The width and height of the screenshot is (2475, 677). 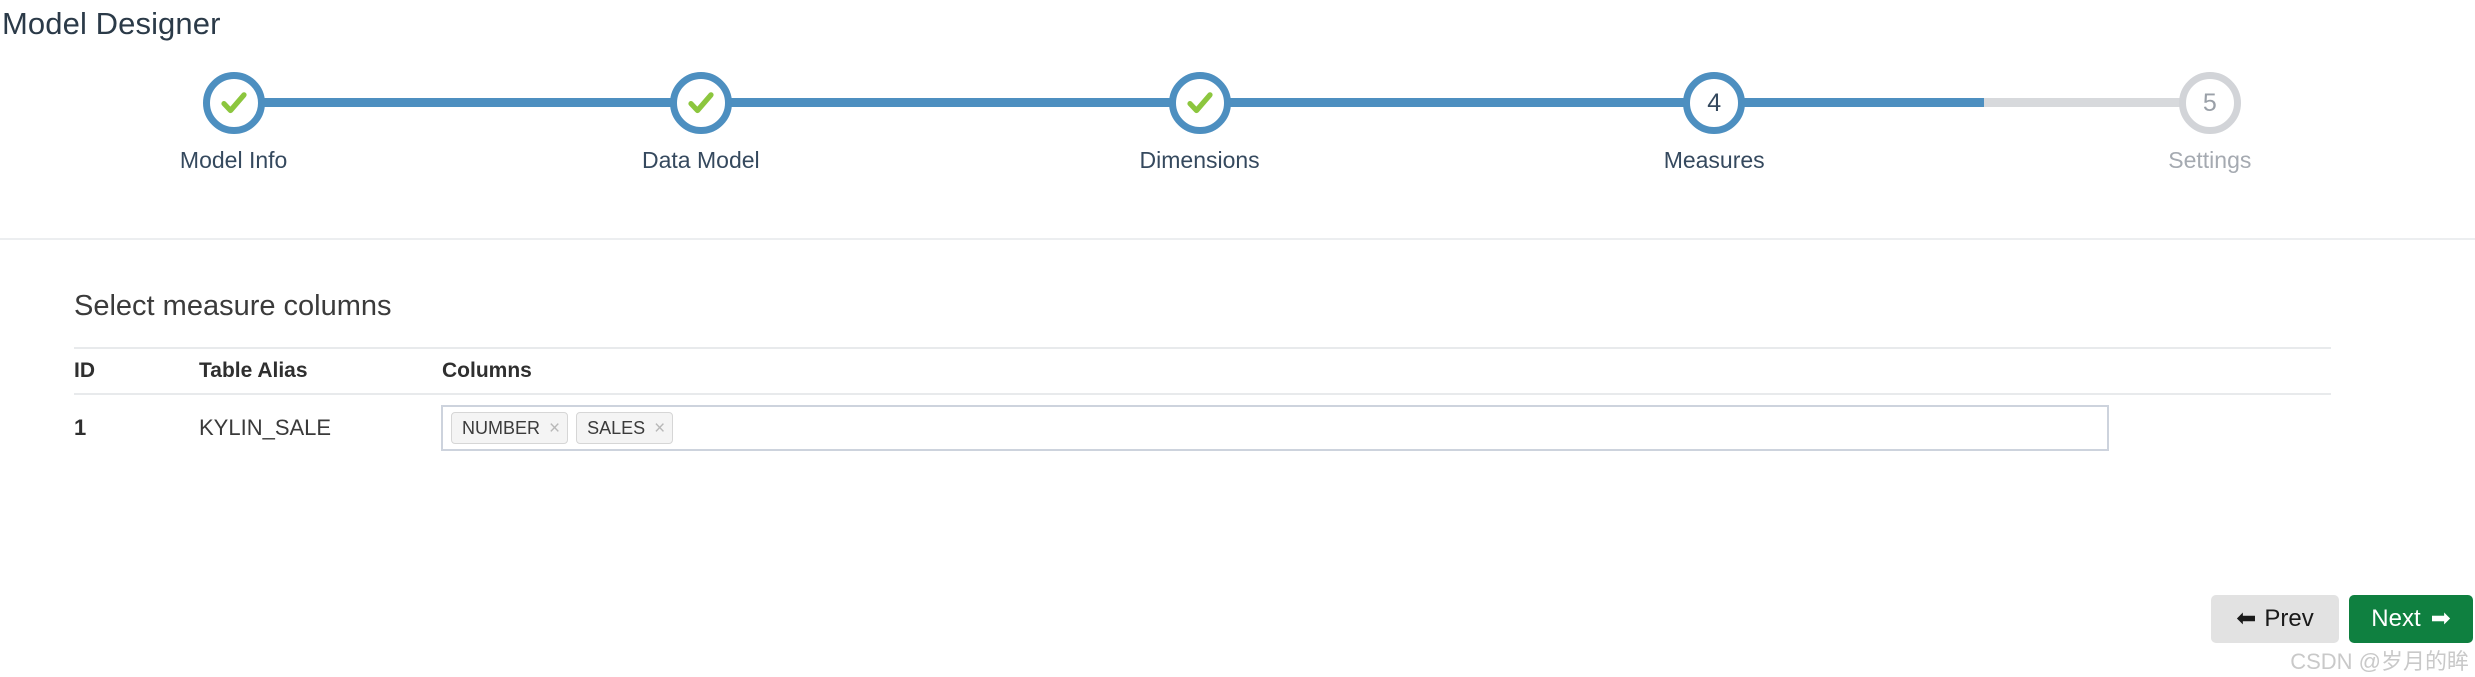 I want to click on arrow-left-icon: ⬅, so click(x=2246, y=618).